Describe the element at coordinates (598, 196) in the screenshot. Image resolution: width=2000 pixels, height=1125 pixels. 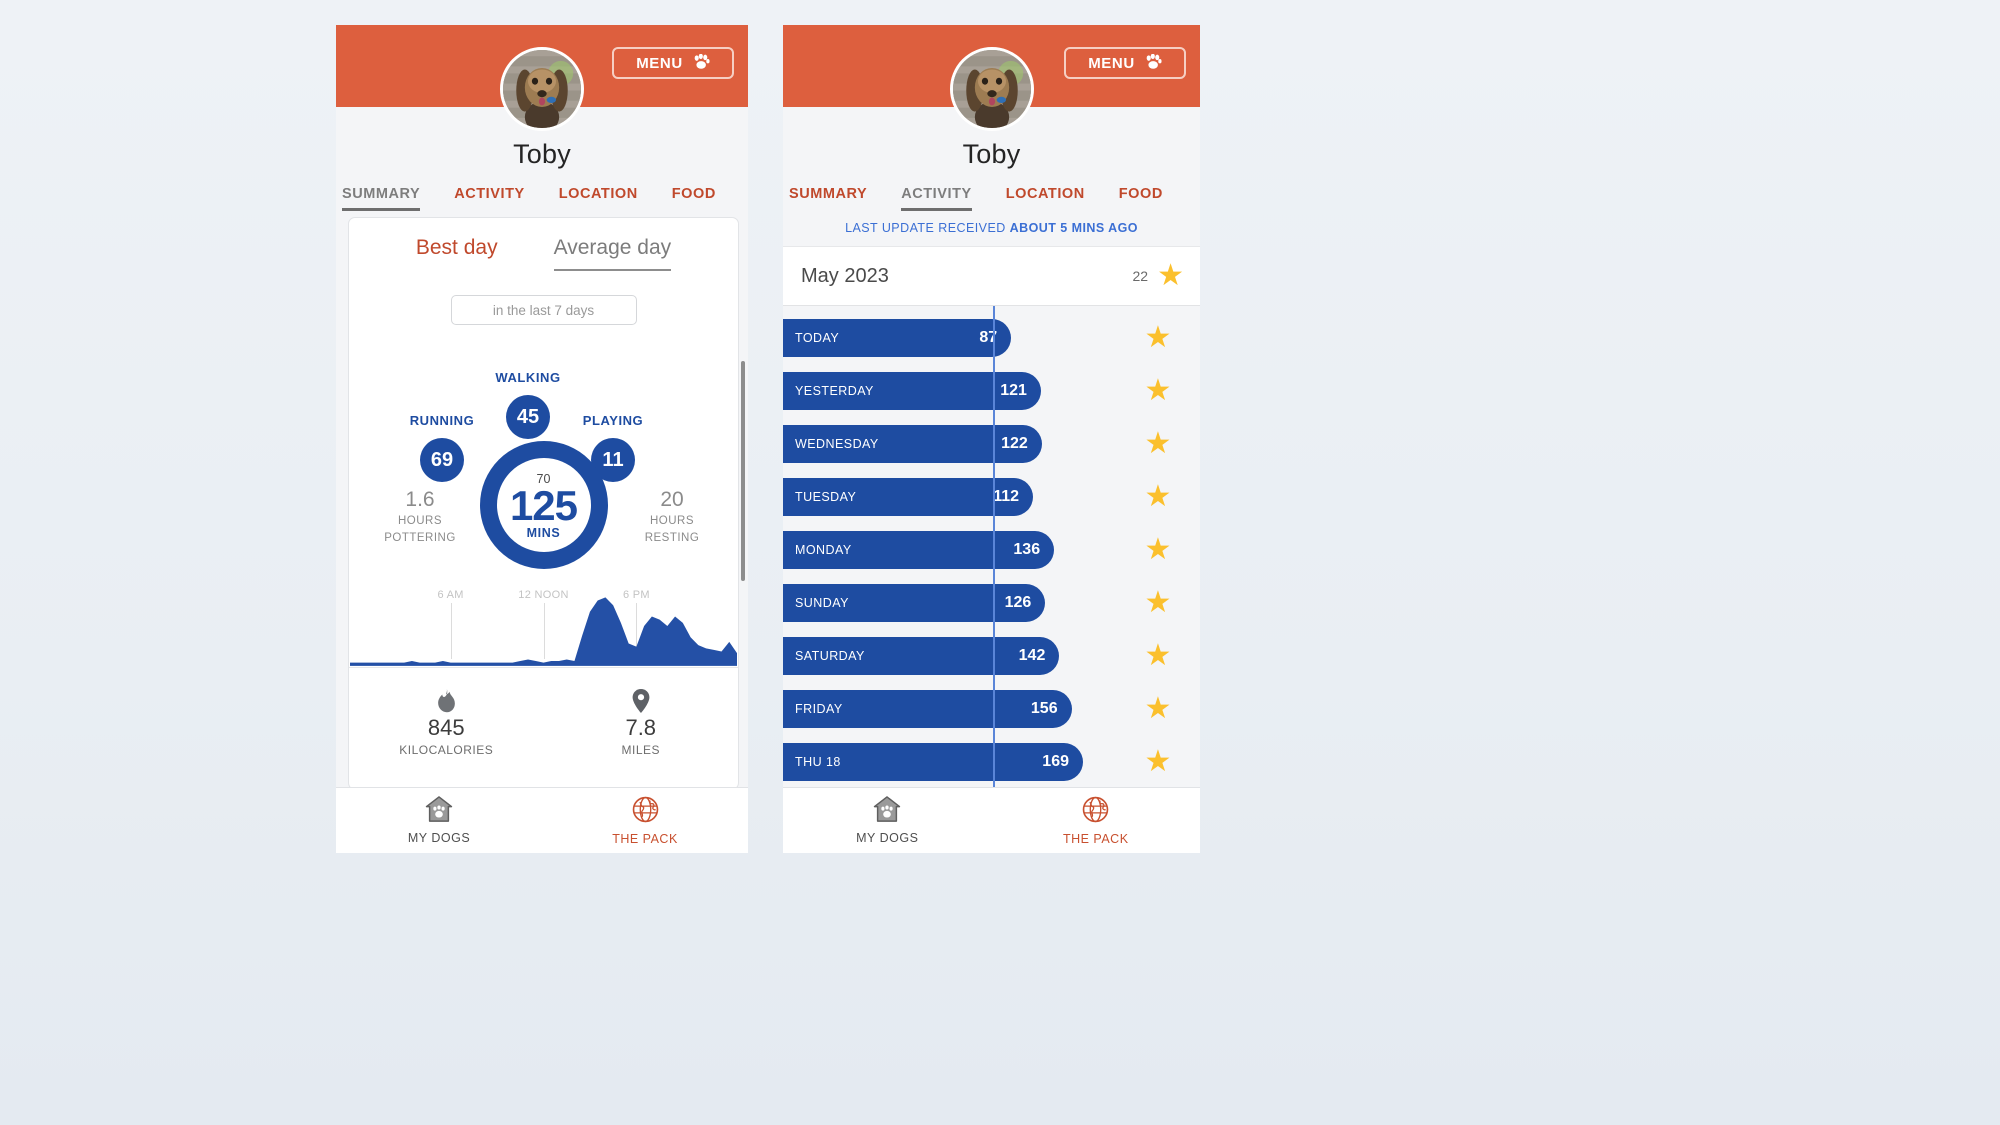
I see `tab-location: LOCATION` at that location.